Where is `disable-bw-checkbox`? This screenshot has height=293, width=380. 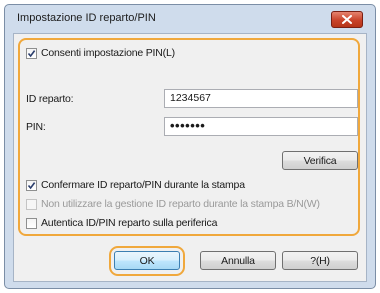
disable-bw-checkbox is located at coordinates (31, 204).